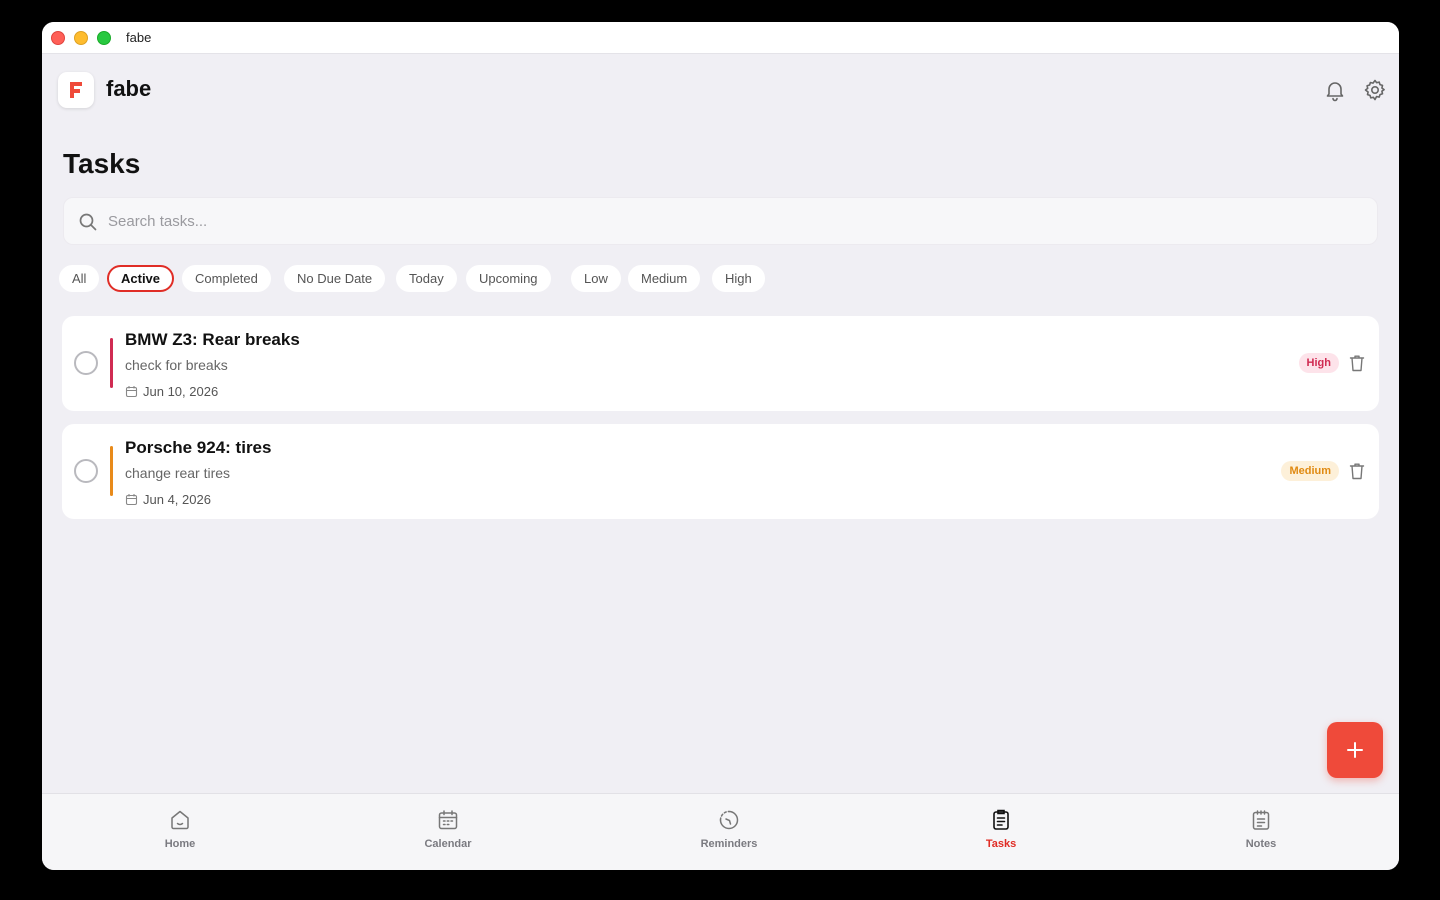  I want to click on filter-low: Low, so click(596, 278).